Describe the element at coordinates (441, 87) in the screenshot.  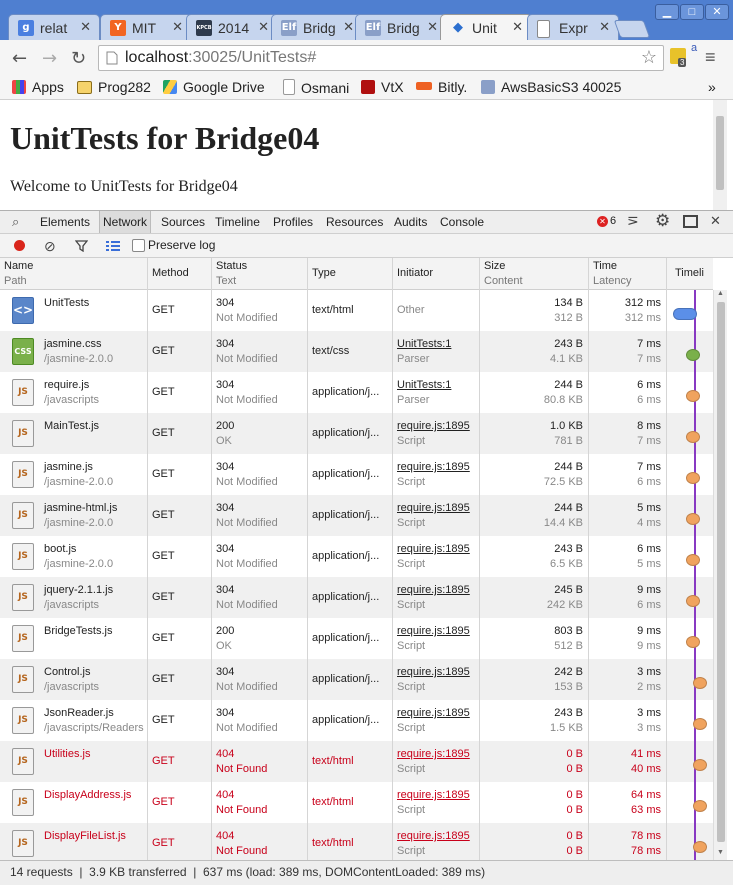
I see `bookmark-bitly: Bitly.` at that location.